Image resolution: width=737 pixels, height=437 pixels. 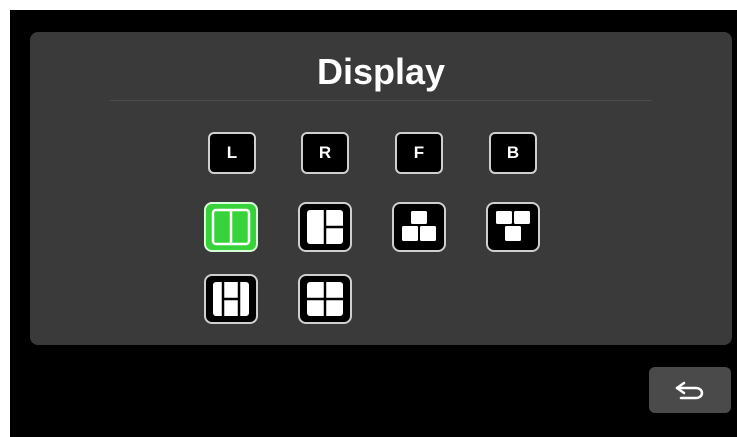 What do you see at coordinates (232, 153) in the screenshot?
I see `camera-left-button: L` at bounding box center [232, 153].